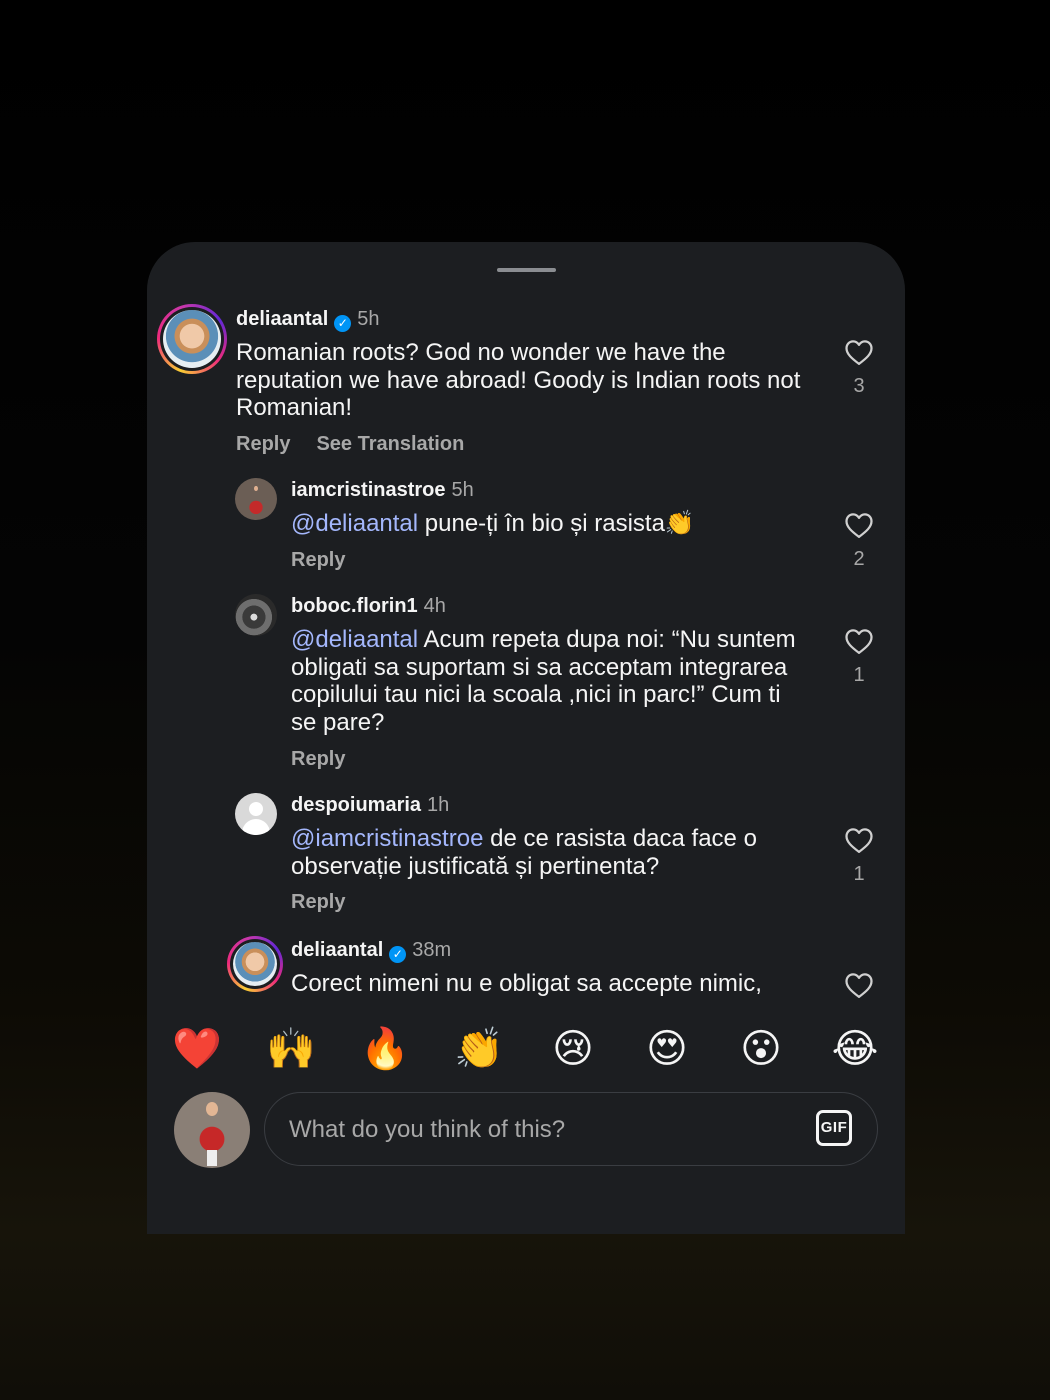  I want to click on emoji-fire: 🔥, so click(385, 1049).